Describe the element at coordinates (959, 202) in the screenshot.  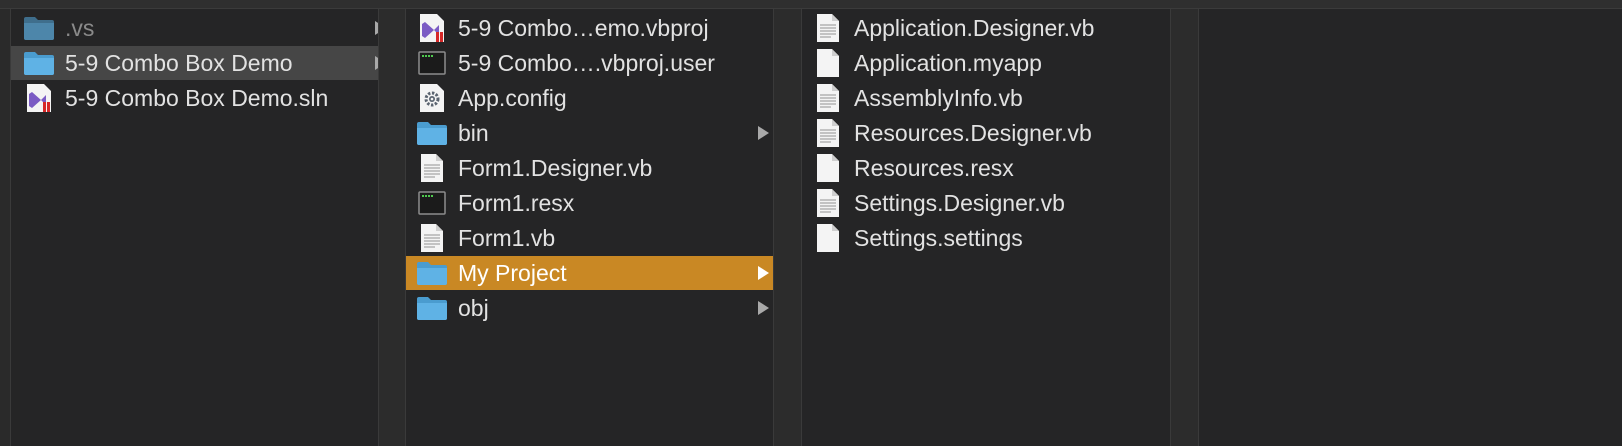
I see `item-label: Settings.Designer.vb` at that location.